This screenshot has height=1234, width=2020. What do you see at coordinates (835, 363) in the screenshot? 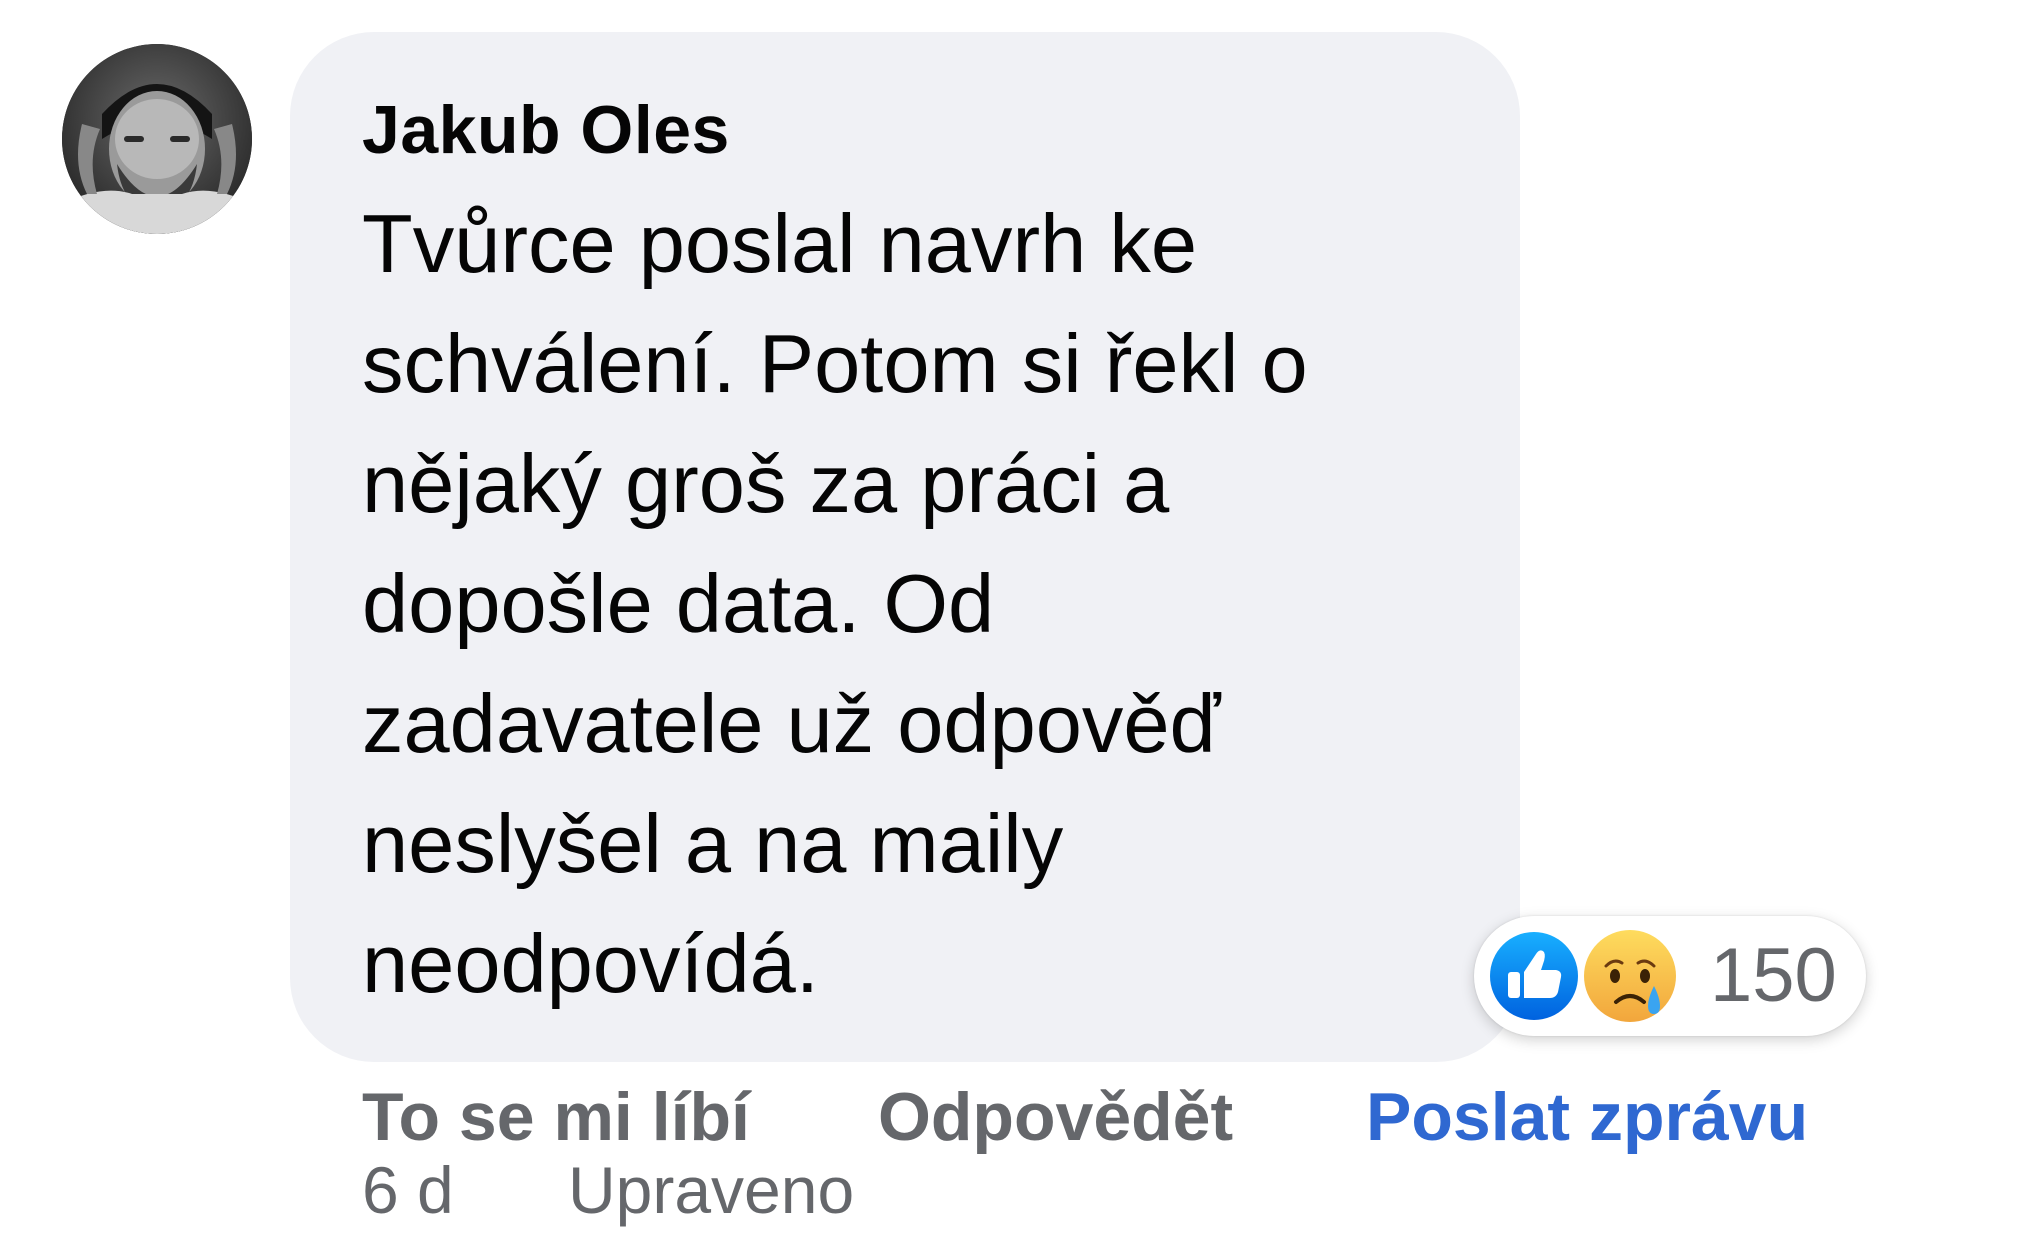
I see `comment-text-line: schválení. Potom si řekl o` at bounding box center [835, 363].